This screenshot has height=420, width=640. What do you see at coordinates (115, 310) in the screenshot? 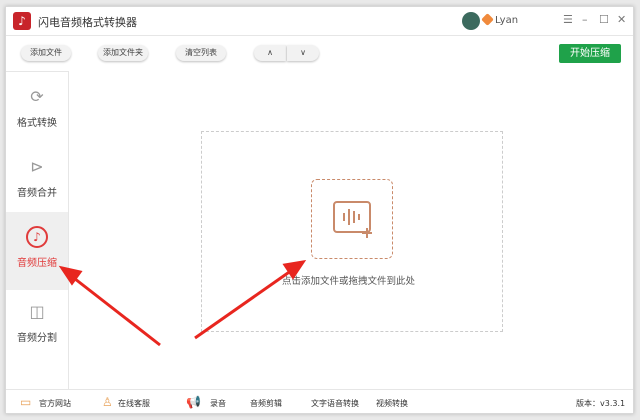
I see `arrow-to-sidebar` at bounding box center [115, 310].